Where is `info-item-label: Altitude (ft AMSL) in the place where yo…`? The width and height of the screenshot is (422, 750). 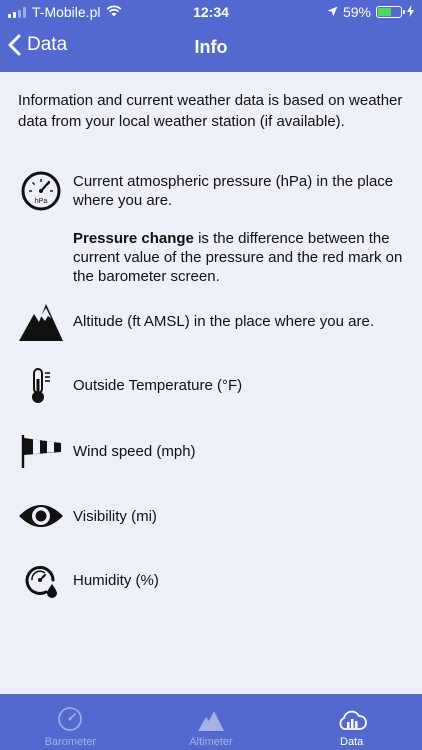
info-item-label: Altitude (ft AMSL) in the place where yo… is located at coordinates (223, 321).